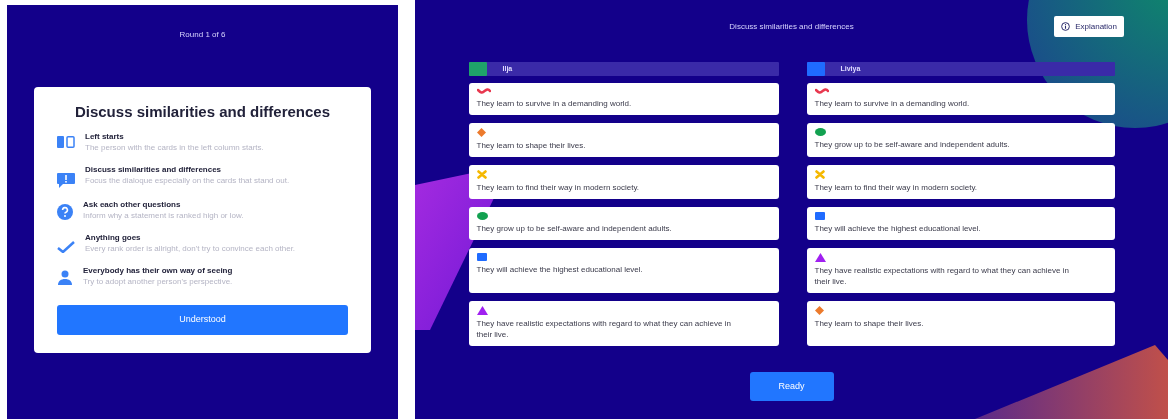 The width and height of the screenshot is (1168, 419). What do you see at coordinates (65, 211) in the screenshot?
I see `question-icon` at bounding box center [65, 211].